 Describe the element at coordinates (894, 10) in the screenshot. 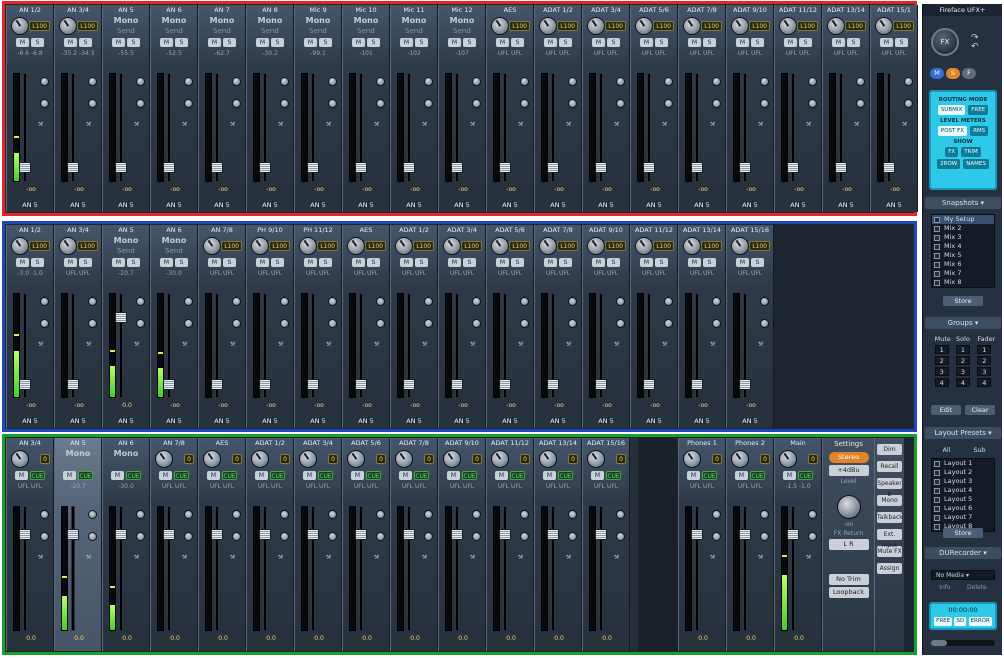

I see `channel-name: ADAT 15/1` at that location.